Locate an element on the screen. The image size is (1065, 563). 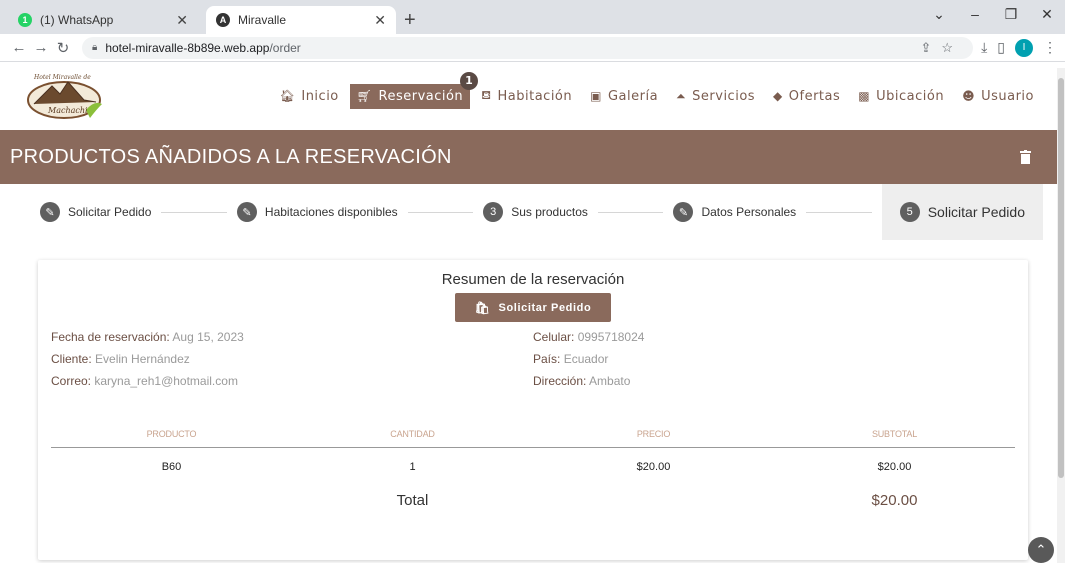
bell-icon: ⏶ is located at coordinates (681, 95).